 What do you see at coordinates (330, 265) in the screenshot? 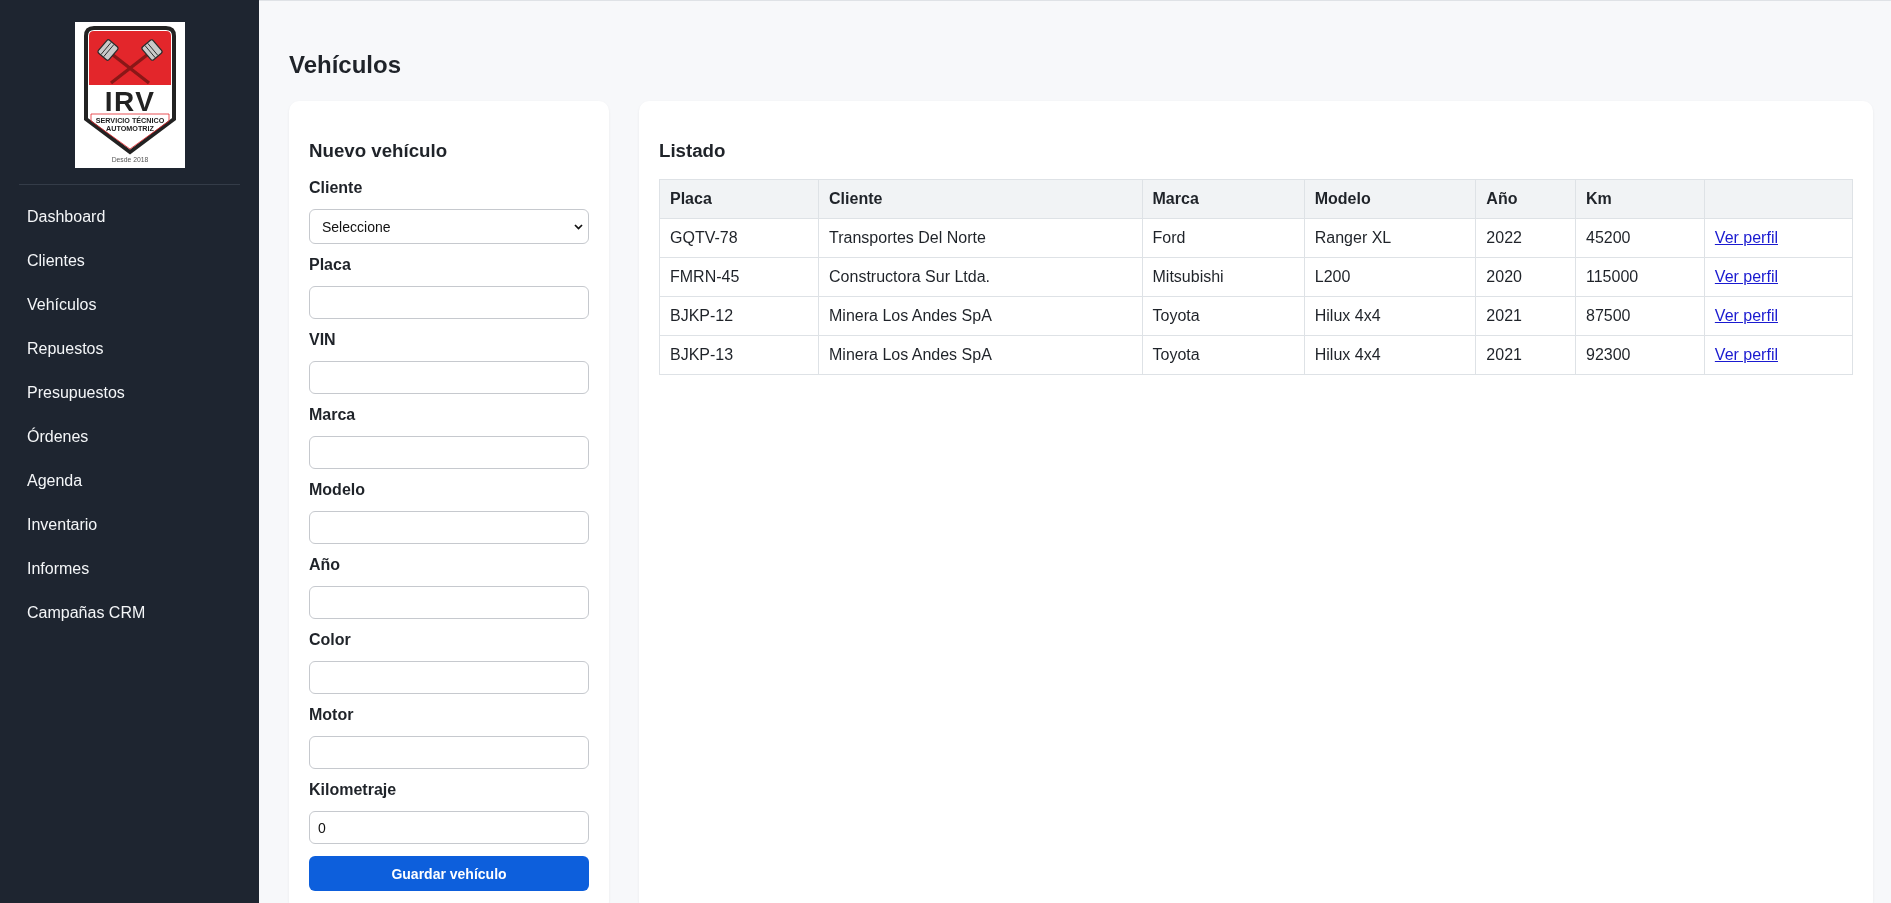
I see `field-label: Placa` at bounding box center [330, 265].